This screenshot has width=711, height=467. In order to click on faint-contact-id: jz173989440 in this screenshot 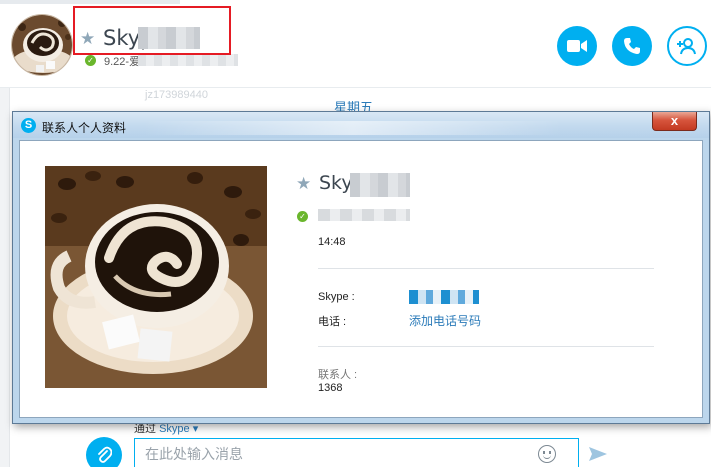, I will do `click(177, 95)`.